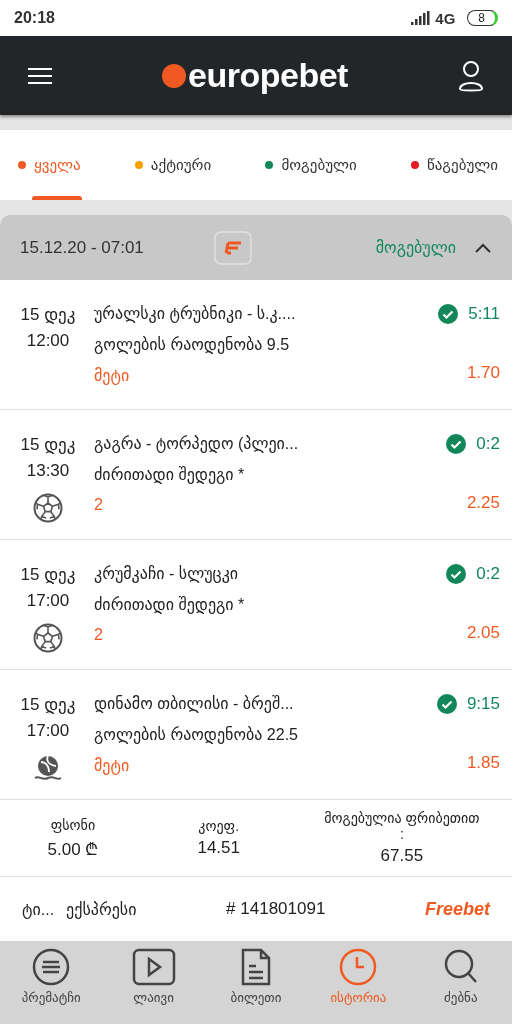  Describe the element at coordinates (196, 734) in the screenshot. I see `market-name: გოლების რაოდენობა 22.5` at that location.